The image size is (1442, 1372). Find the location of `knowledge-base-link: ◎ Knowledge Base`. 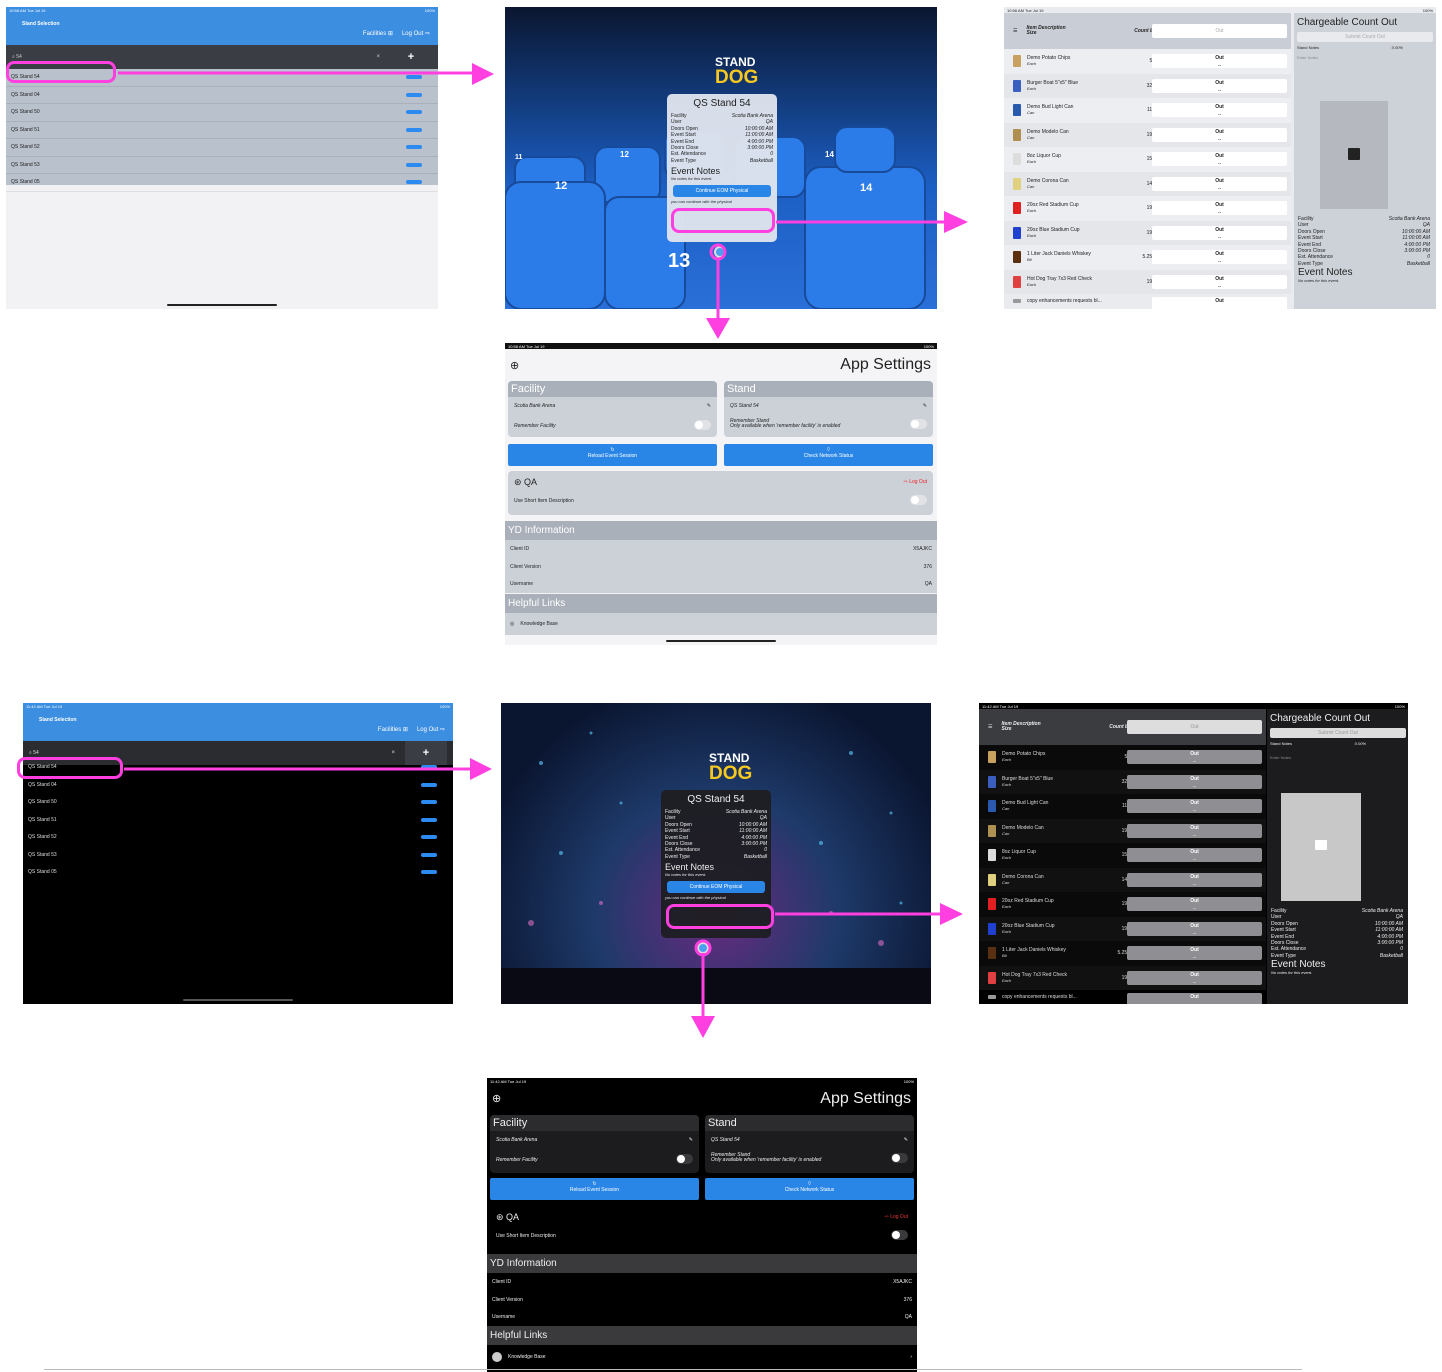

knowledge-base-link: ◎ Knowledge Base is located at coordinates (721, 624).